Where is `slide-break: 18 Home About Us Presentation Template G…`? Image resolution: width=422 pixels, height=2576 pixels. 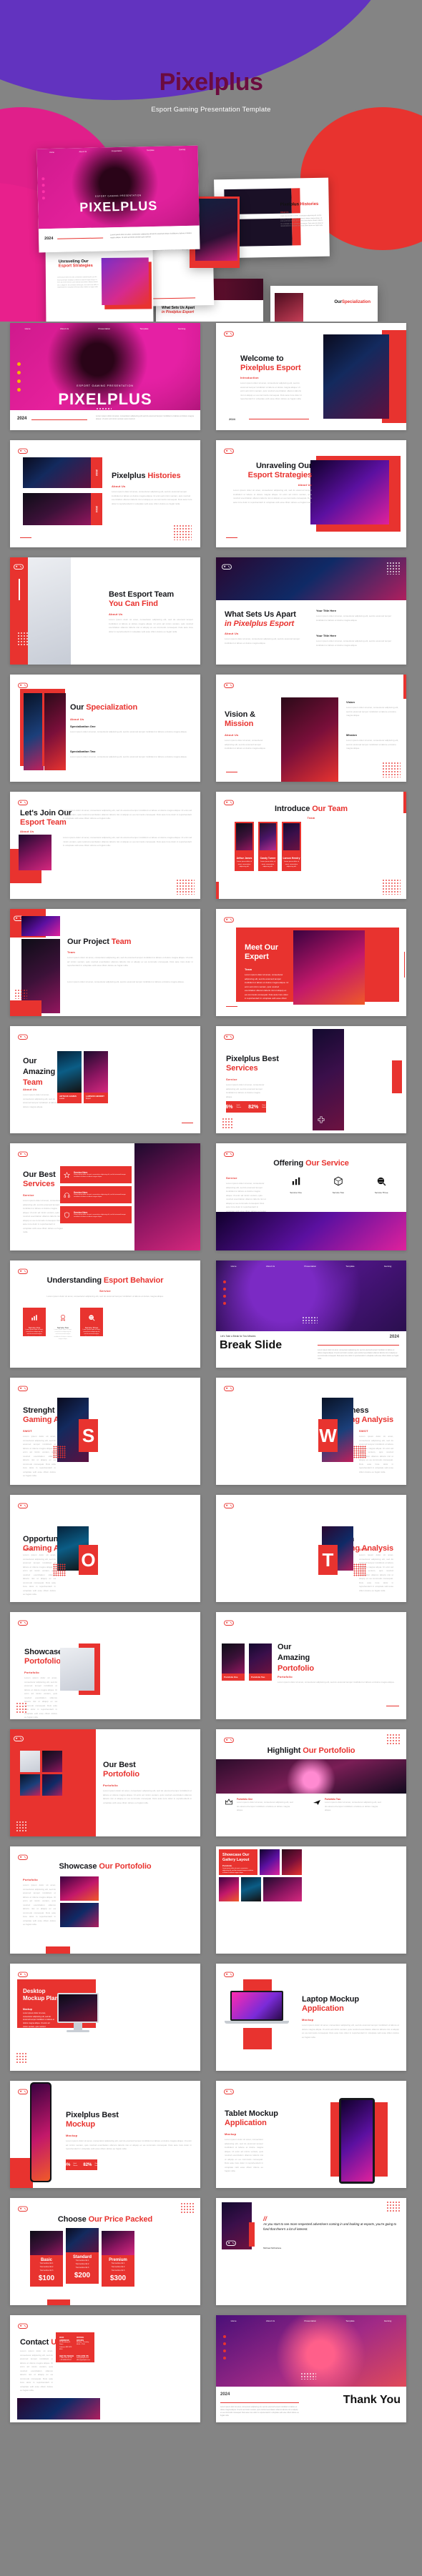
slide-break: 18 Home About Us Presentation Template G… is located at coordinates (311, 1314).